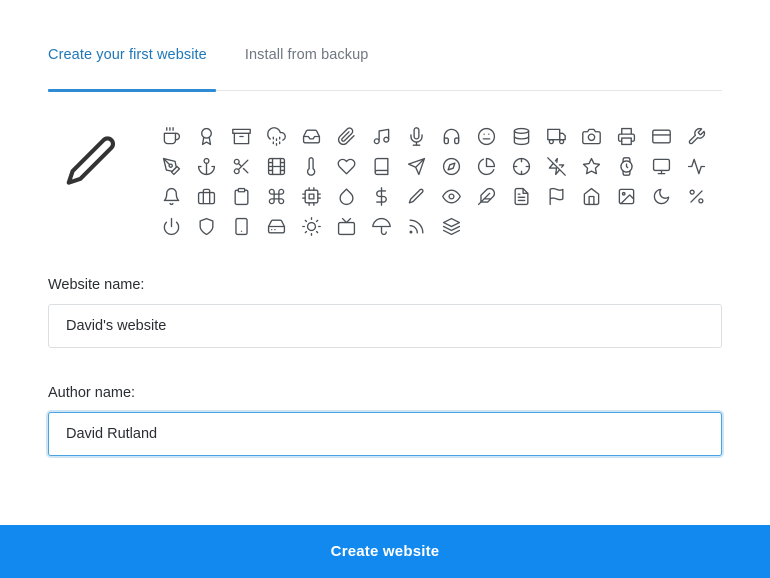 Image resolution: width=770 pixels, height=578 pixels. Describe the element at coordinates (207, 166) in the screenshot. I see `anchor-icon` at that location.